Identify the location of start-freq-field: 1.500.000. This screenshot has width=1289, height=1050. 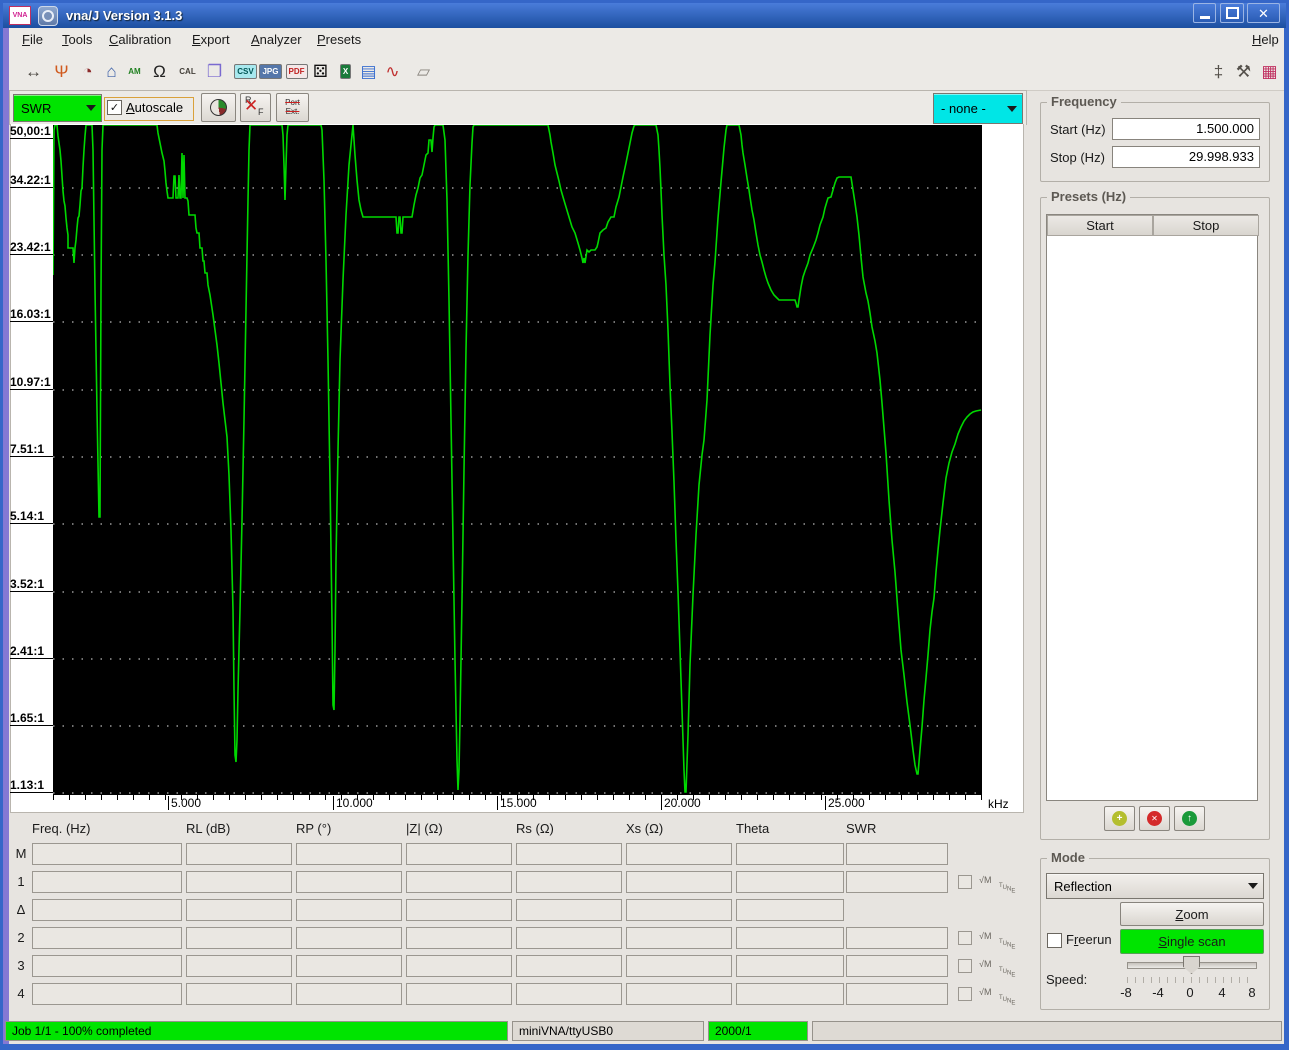
(1186, 129).